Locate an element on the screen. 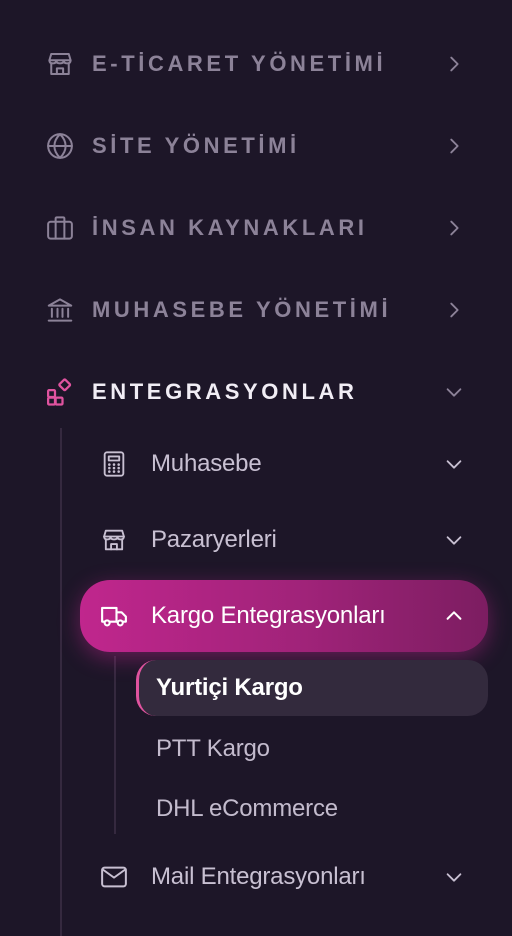 This screenshot has width=512, height=936. nav-subitem-yurtici-kargo: Yurtiçi Kargo is located at coordinates (312, 688).